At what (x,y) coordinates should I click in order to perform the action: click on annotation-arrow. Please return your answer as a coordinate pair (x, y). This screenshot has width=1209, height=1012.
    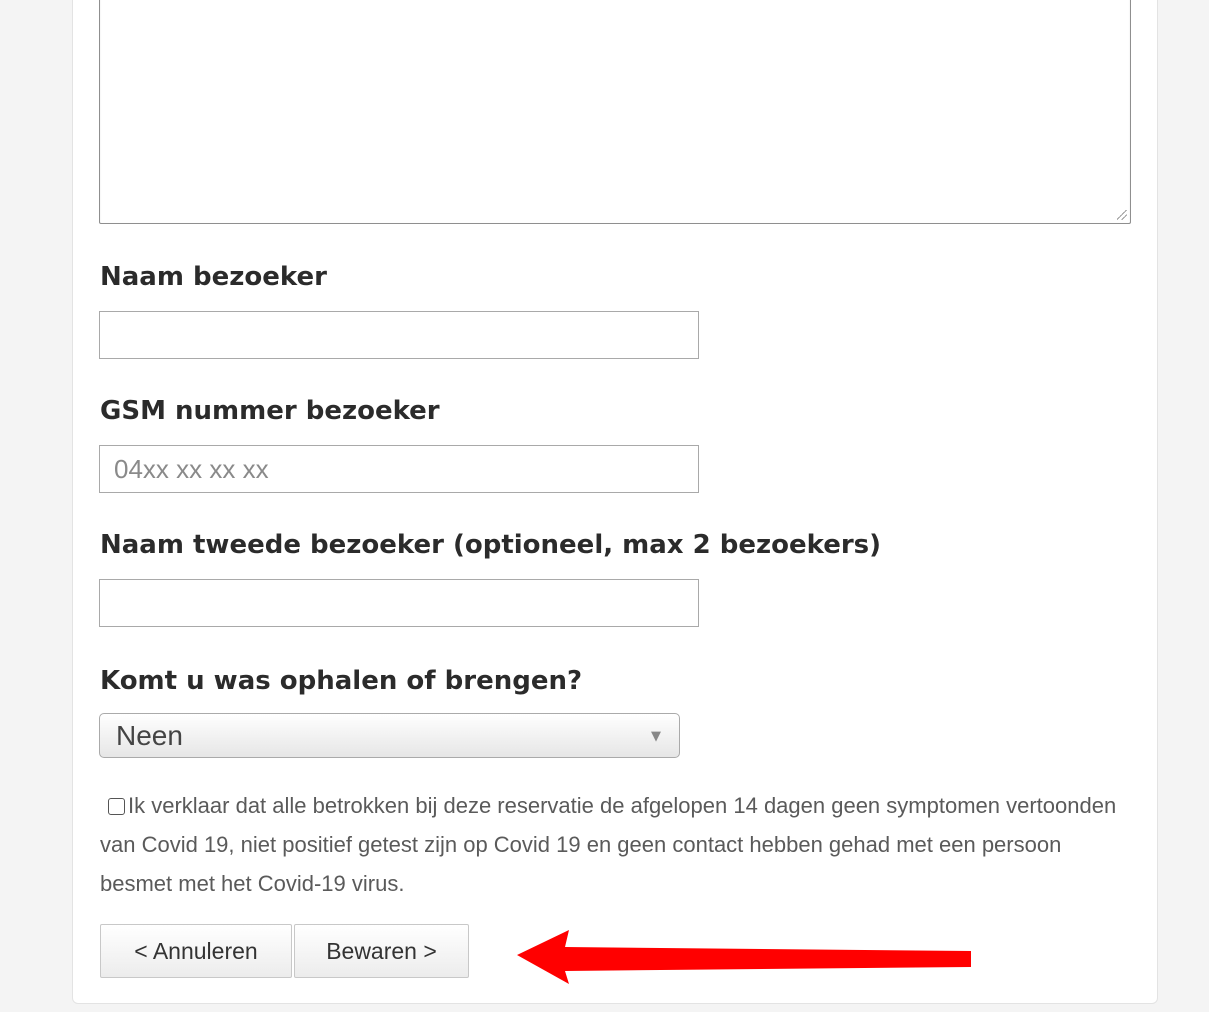
    Looking at the image, I should click on (744, 957).